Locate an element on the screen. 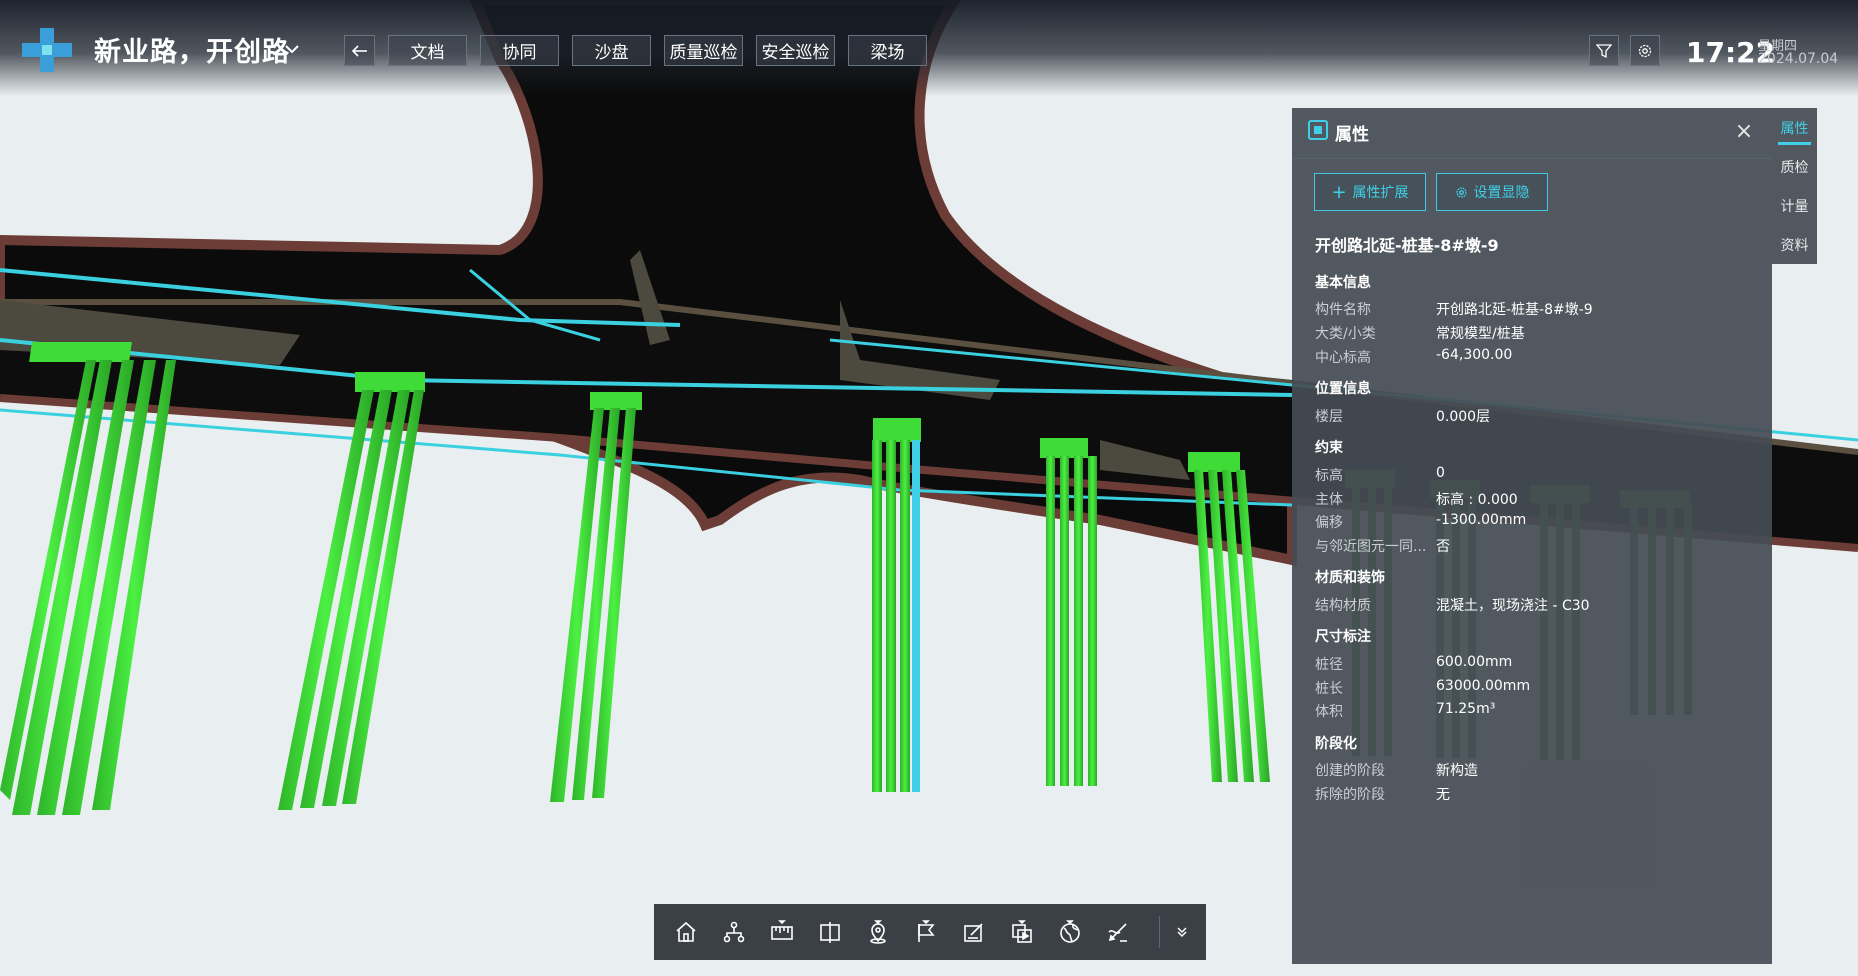 This screenshot has height=976, width=1858. annotation-button is located at coordinates (974, 932).